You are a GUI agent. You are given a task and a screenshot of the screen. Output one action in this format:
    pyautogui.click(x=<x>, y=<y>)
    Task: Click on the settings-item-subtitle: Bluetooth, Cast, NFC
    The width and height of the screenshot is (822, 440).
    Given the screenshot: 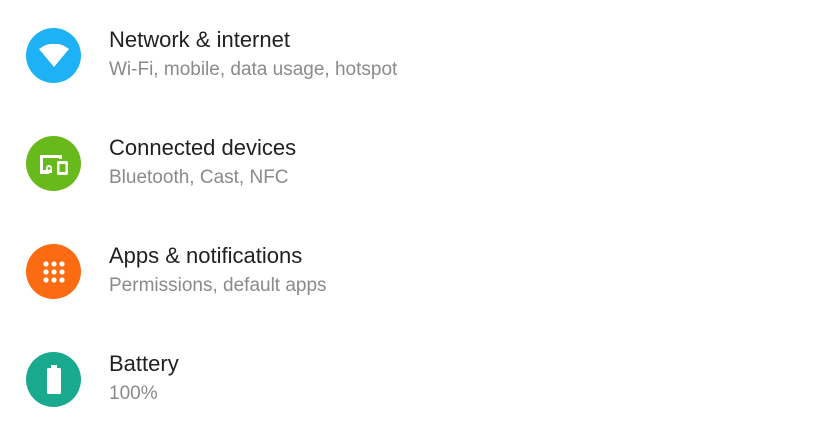 What is the action you would take?
    pyautogui.click(x=199, y=177)
    